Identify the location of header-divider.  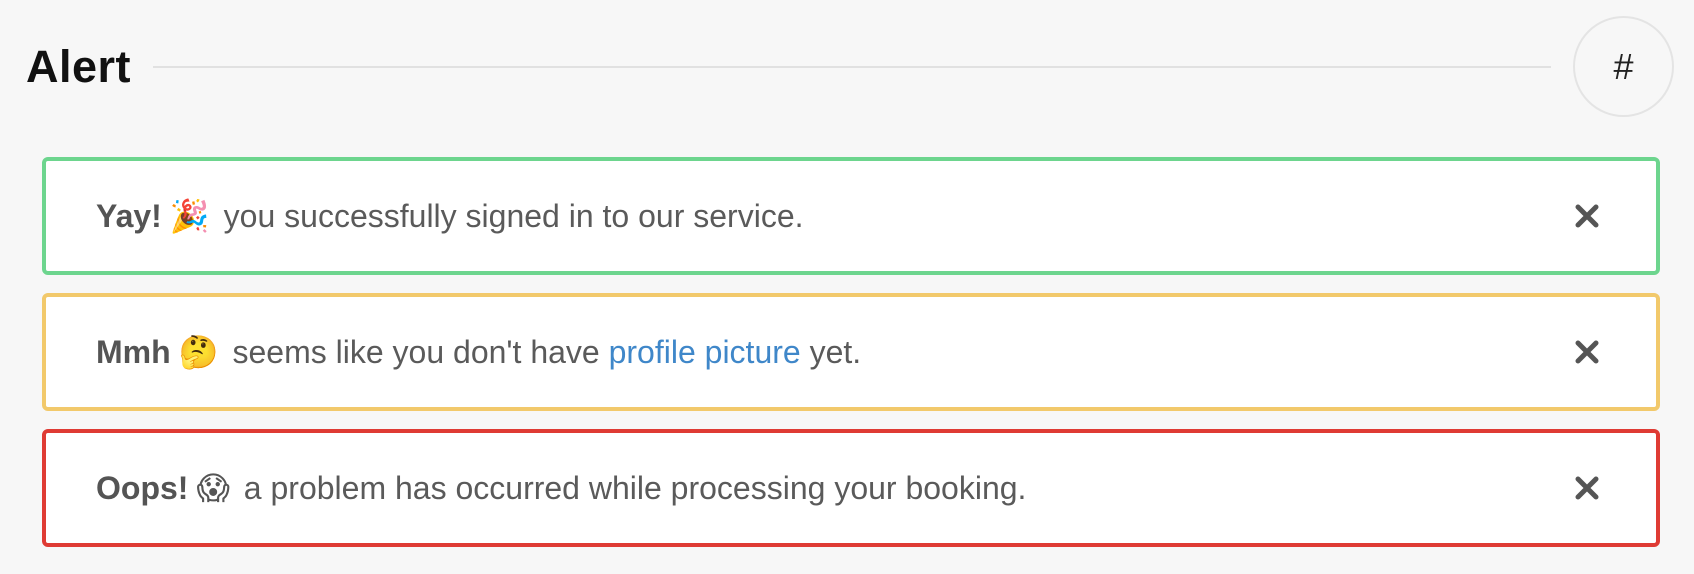
(852, 66).